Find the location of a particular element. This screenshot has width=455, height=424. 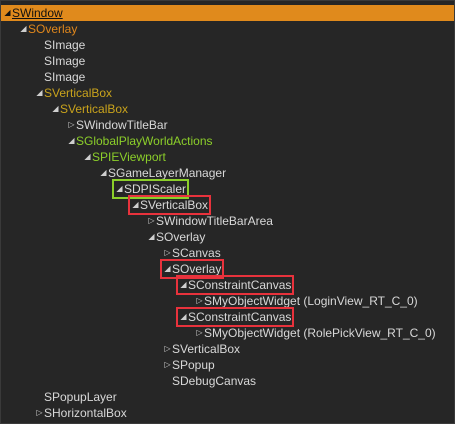

tree-node-spopup: ▷SPopup is located at coordinates (189, 365).